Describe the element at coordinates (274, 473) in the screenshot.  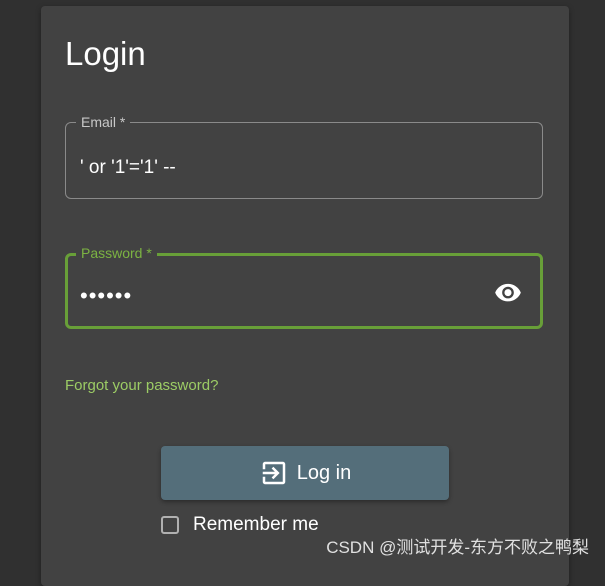
I see `login-icon` at that location.